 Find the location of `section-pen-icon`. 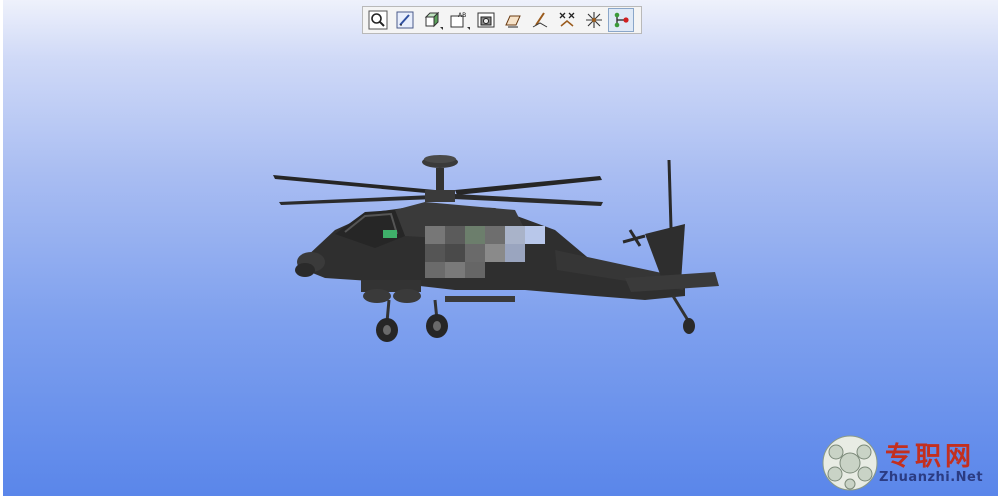

section-pen-icon is located at coordinates (540, 20).